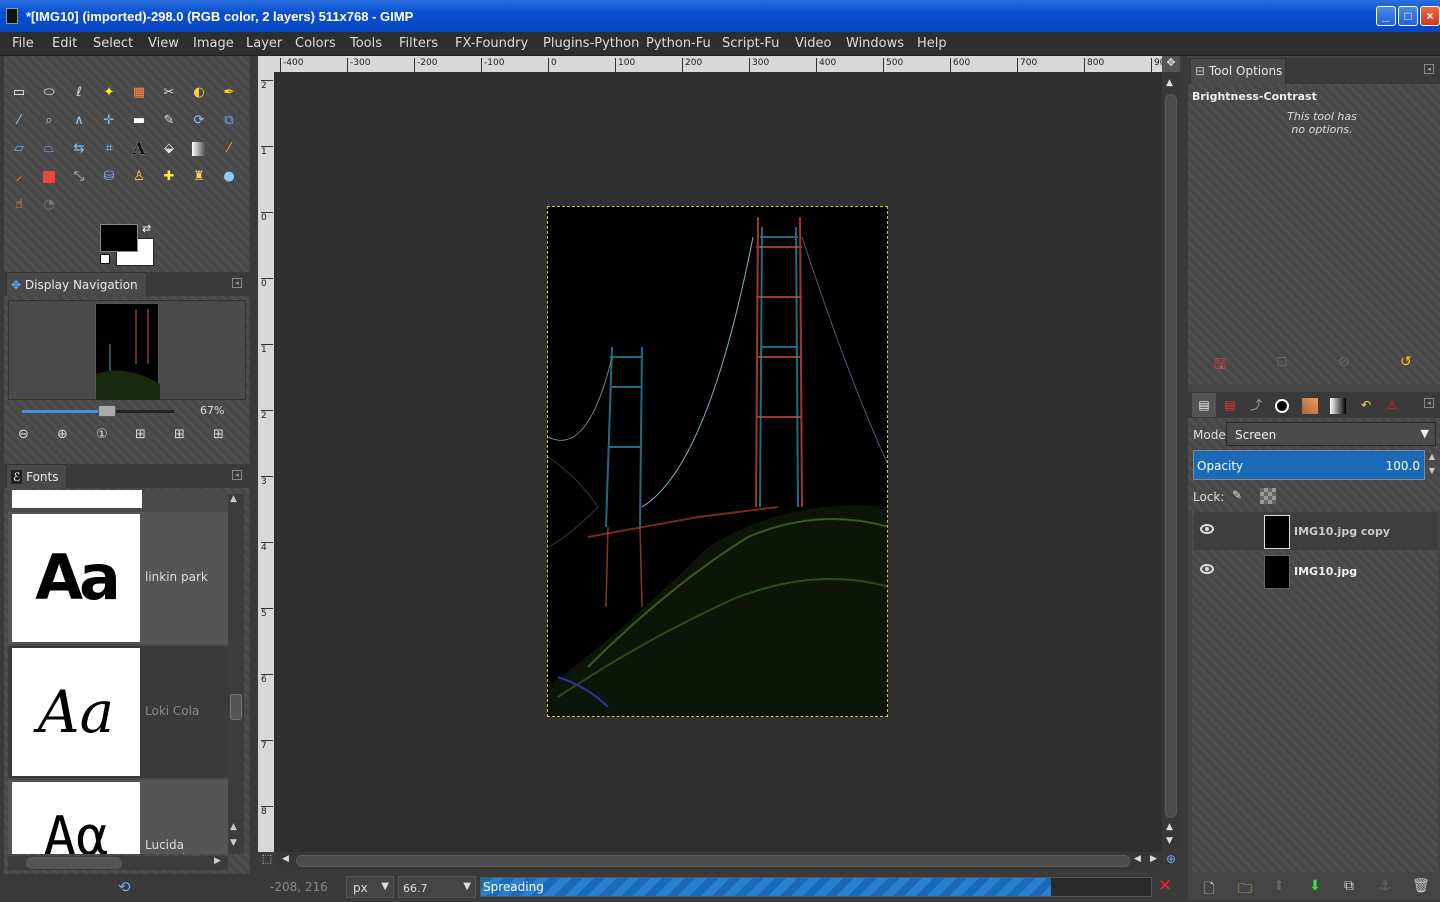 The height and width of the screenshot is (902, 1440). What do you see at coordinates (1421, 888) in the screenshot?
I see `delete-layer-icon: 🗑` at bounding box center [1421, 888].